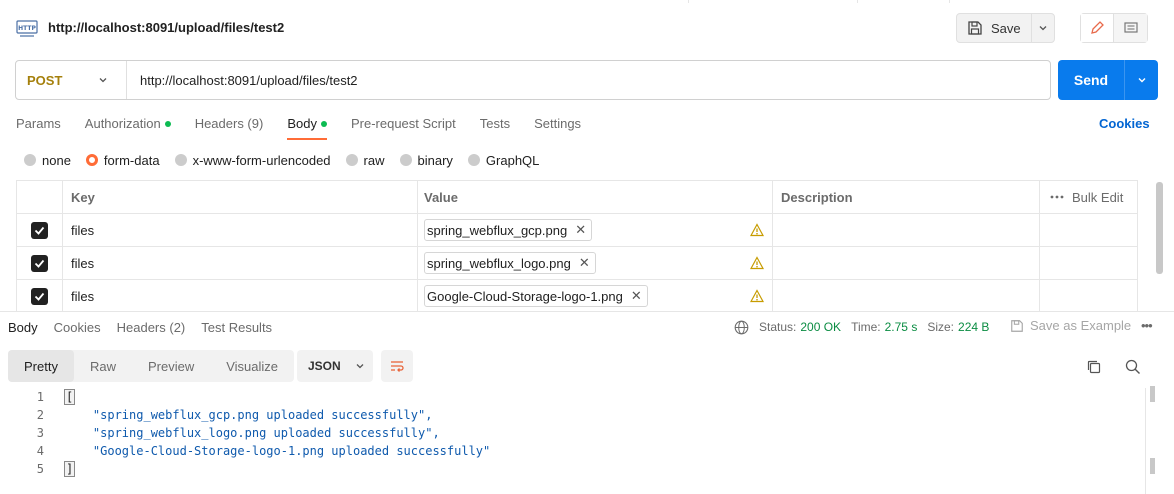 The image size is (1174, 494). I want to click on chevron-down-icon, so click(1043, 28).